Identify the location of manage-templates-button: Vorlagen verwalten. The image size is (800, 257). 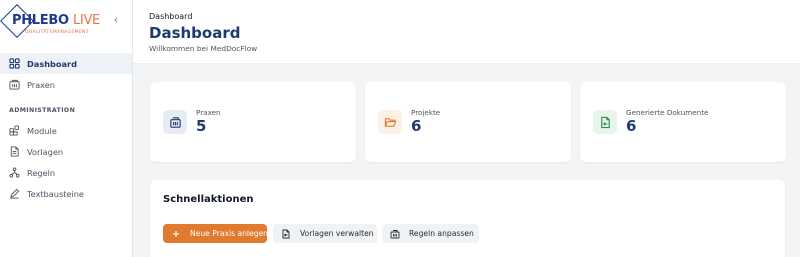
(325, 233).